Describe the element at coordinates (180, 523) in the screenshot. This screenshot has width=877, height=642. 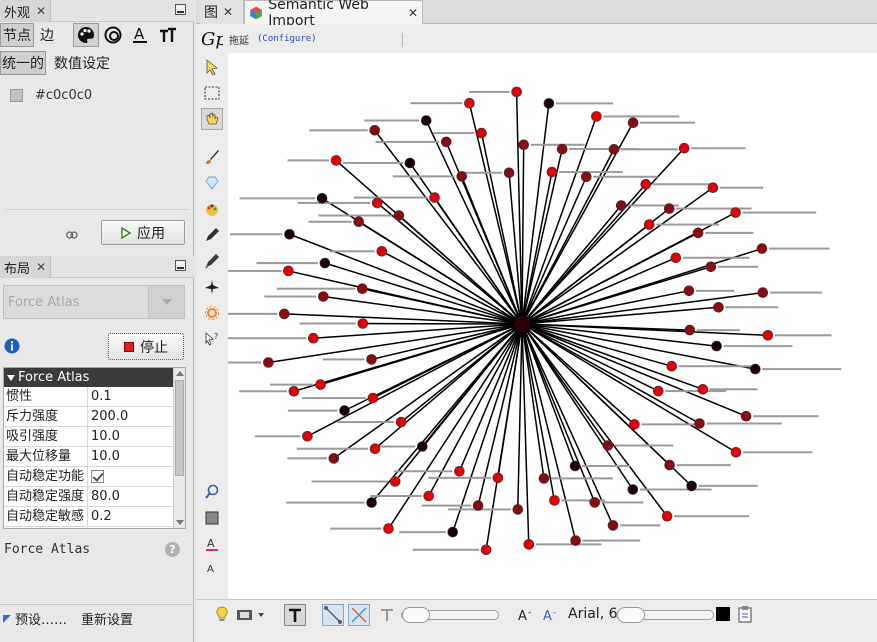
I see `scroll-down-icon` at that location.